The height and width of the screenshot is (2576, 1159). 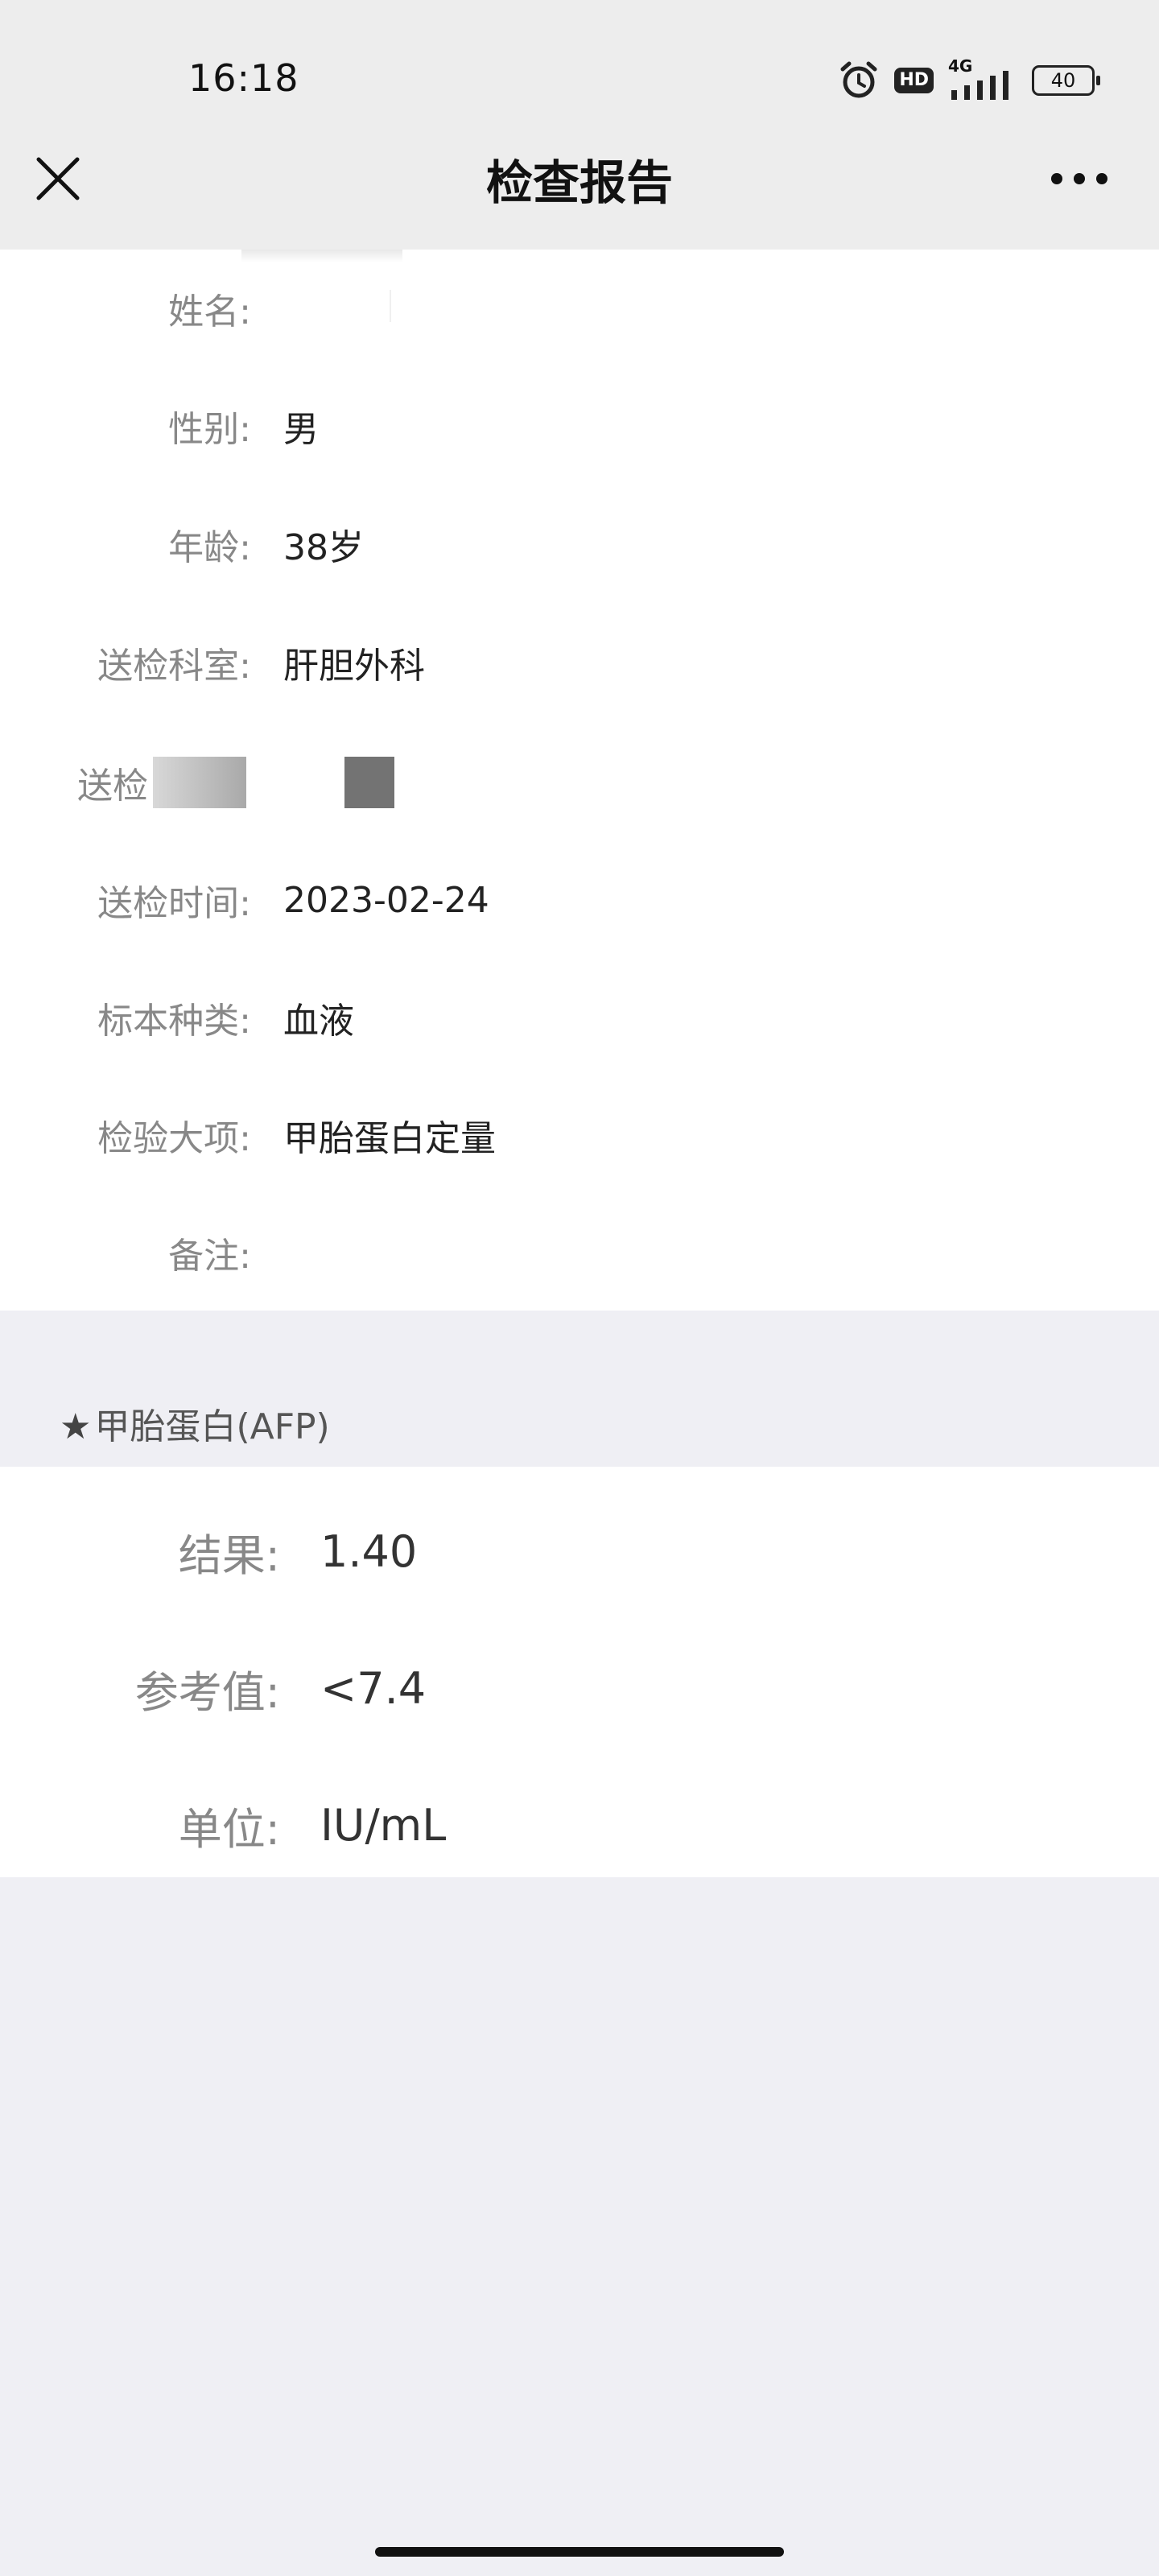 I want to click on status-time: 16:18, so click(x=243, y=78).